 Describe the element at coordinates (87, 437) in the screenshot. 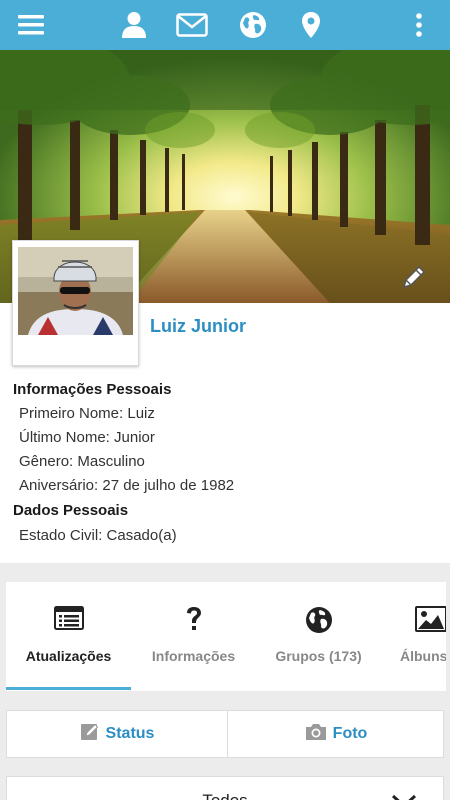

I see `info-last-name: Último Nome: Junior` at that location.